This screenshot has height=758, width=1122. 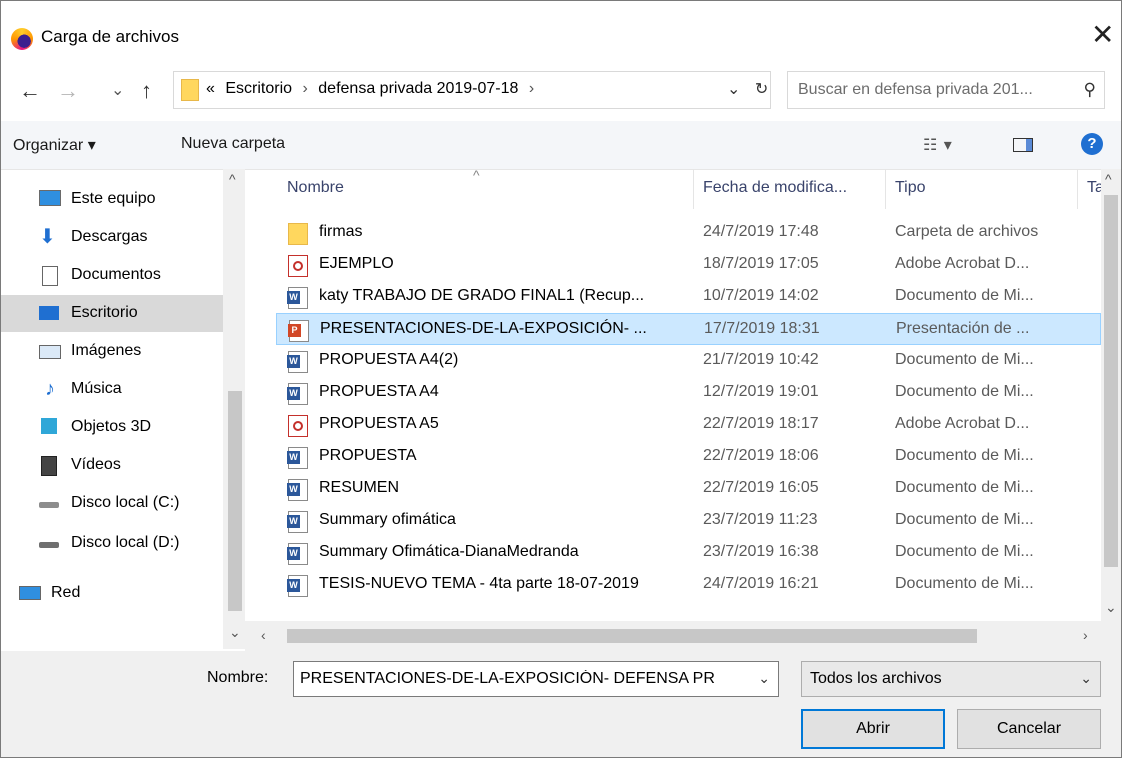 I want to click on sidebar-item-musica: ♪ Música, so click(x=112, y=389).